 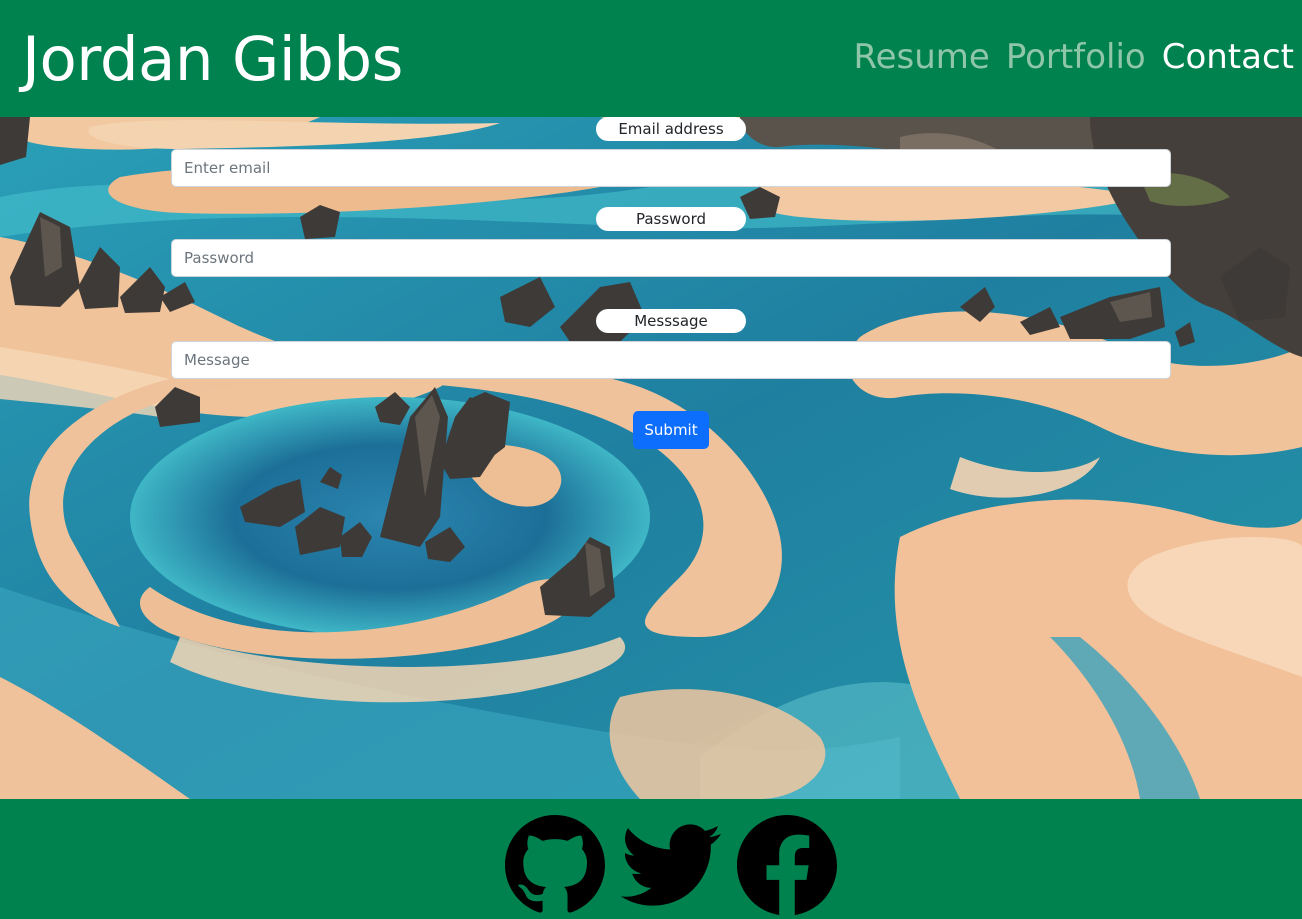 I want to click on nav-link-portfolio: Portfolio, so click(x=1076, y=57).